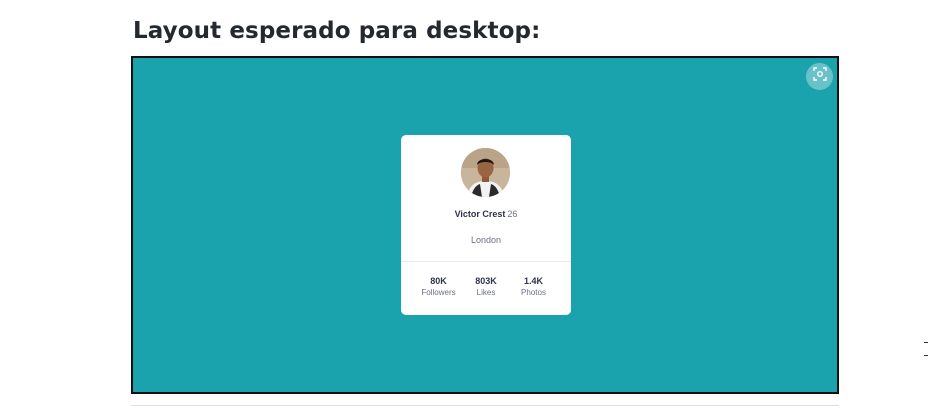 The width and height of the screenshot is (928, 411). Describe the element at coordinates (485, 172) in the screenshot. I see `avatar` at that location.